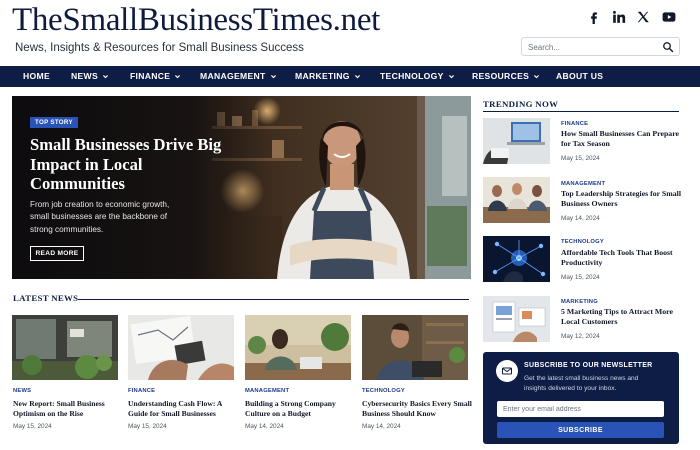 The width and height of the screenshot is (700, 450). I want to click on facebook-icon, so click(594, 17).